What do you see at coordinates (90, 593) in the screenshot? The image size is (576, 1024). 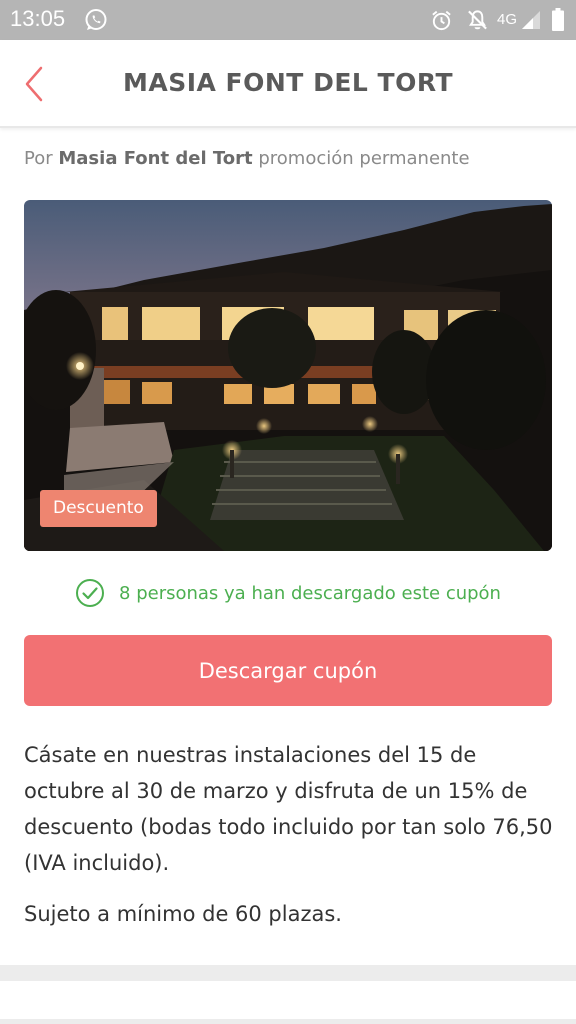 I see `check-circle-icon` at bounding box center [90, 593].